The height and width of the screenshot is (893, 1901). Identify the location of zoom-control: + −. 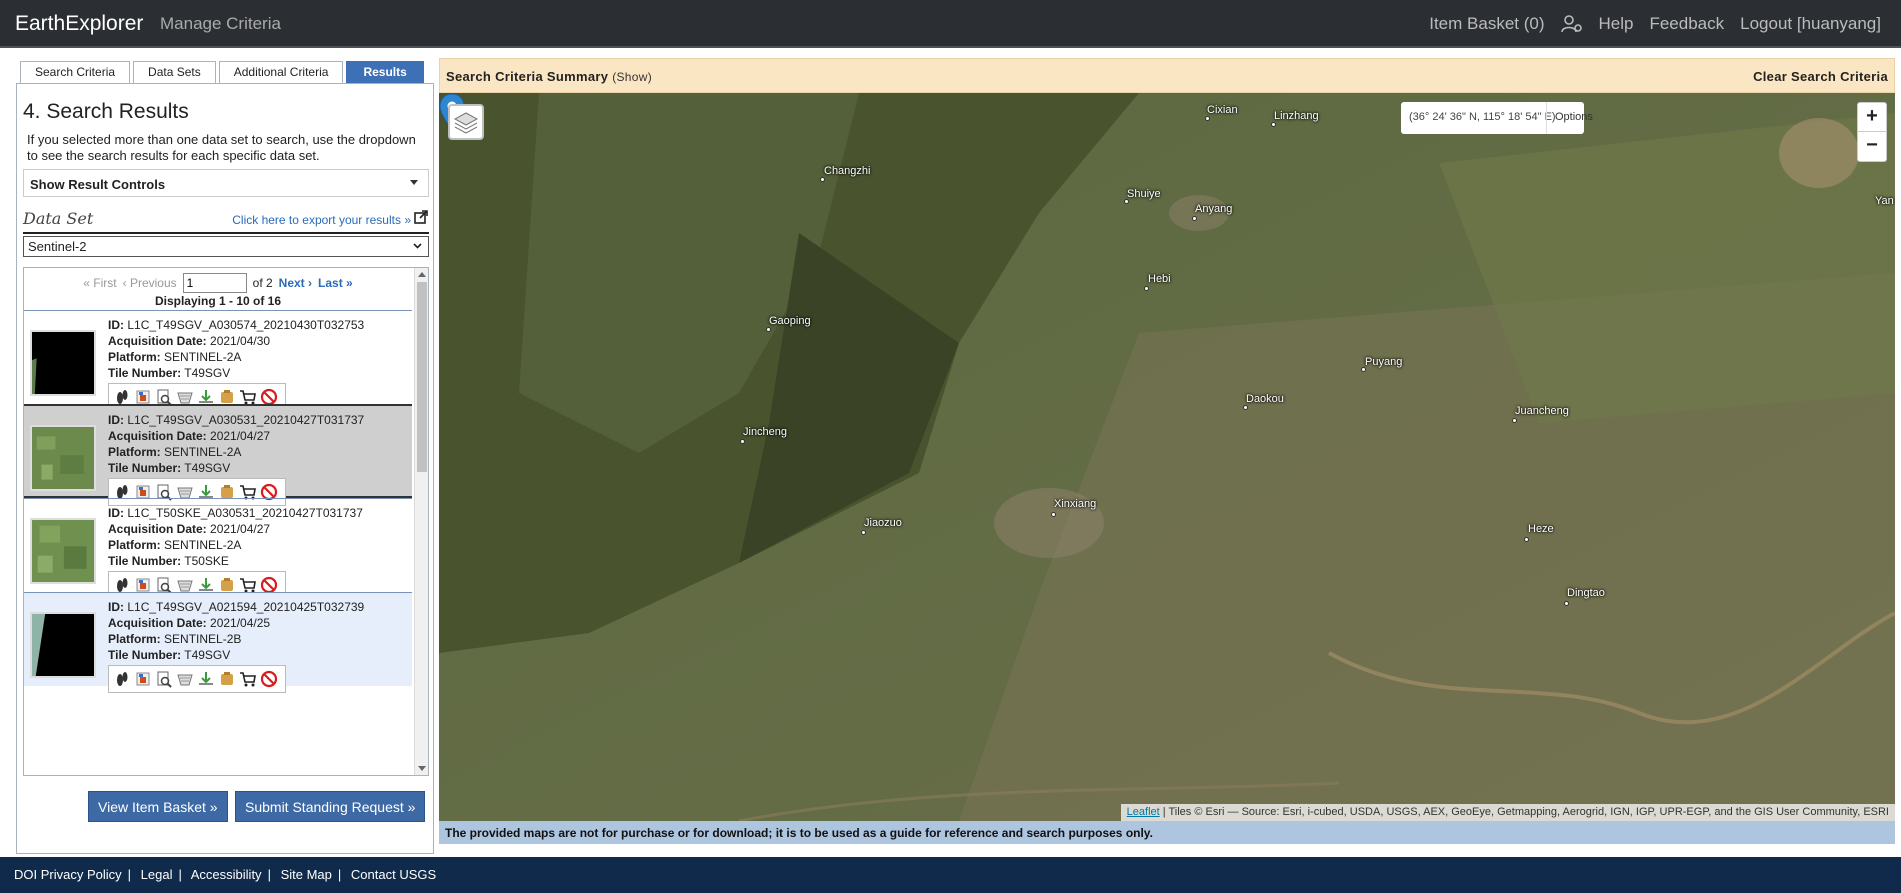
(1872, 132).